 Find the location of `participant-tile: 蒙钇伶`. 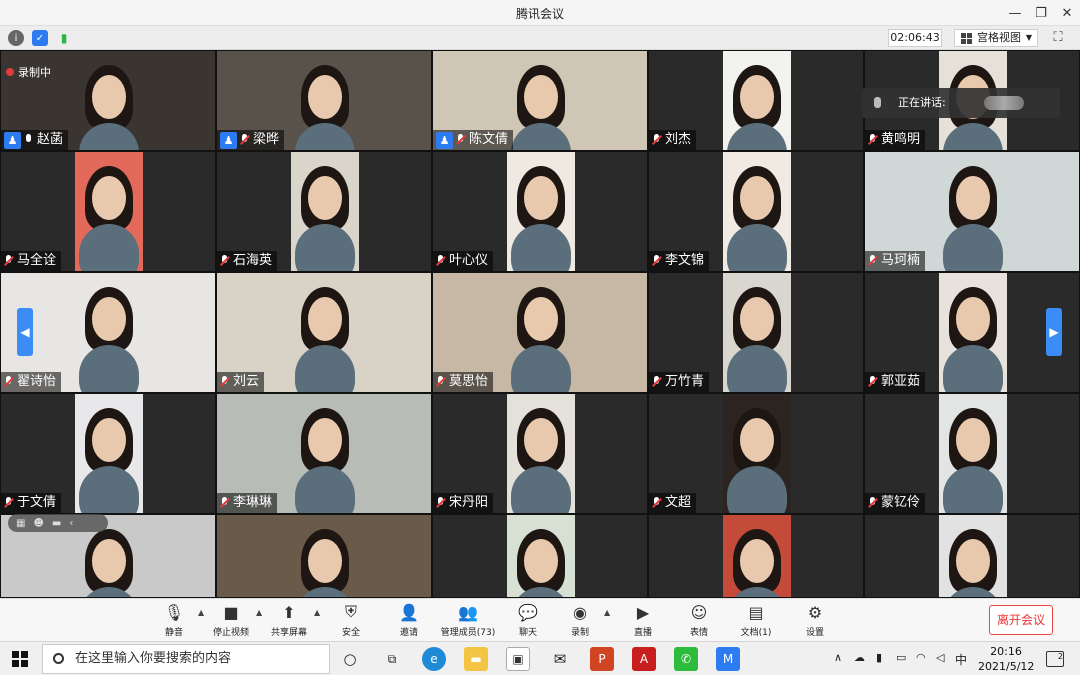

participant-tile: 蒙钇伶 is located at coordinates (972, 453).